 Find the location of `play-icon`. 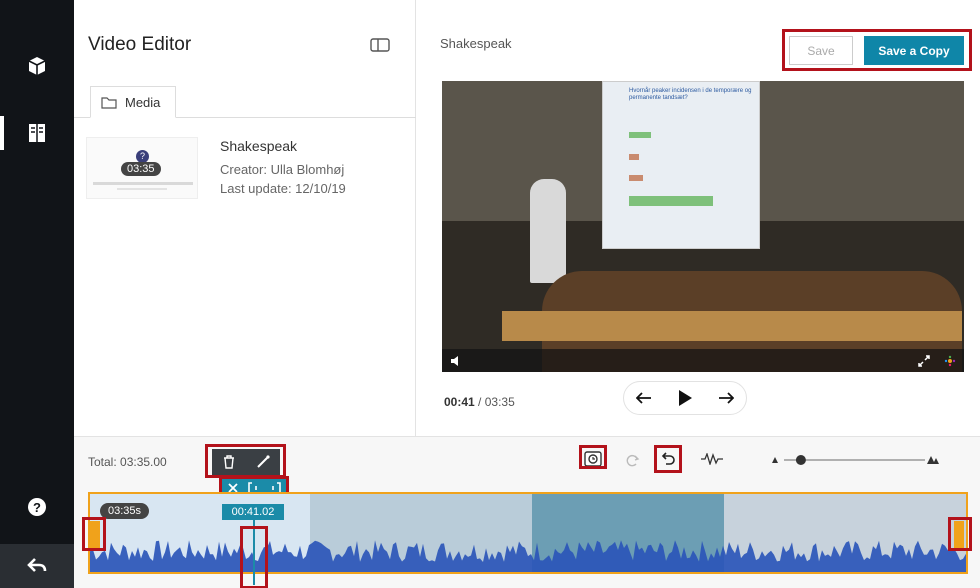

play-icon is located at coordinates (685, 398).